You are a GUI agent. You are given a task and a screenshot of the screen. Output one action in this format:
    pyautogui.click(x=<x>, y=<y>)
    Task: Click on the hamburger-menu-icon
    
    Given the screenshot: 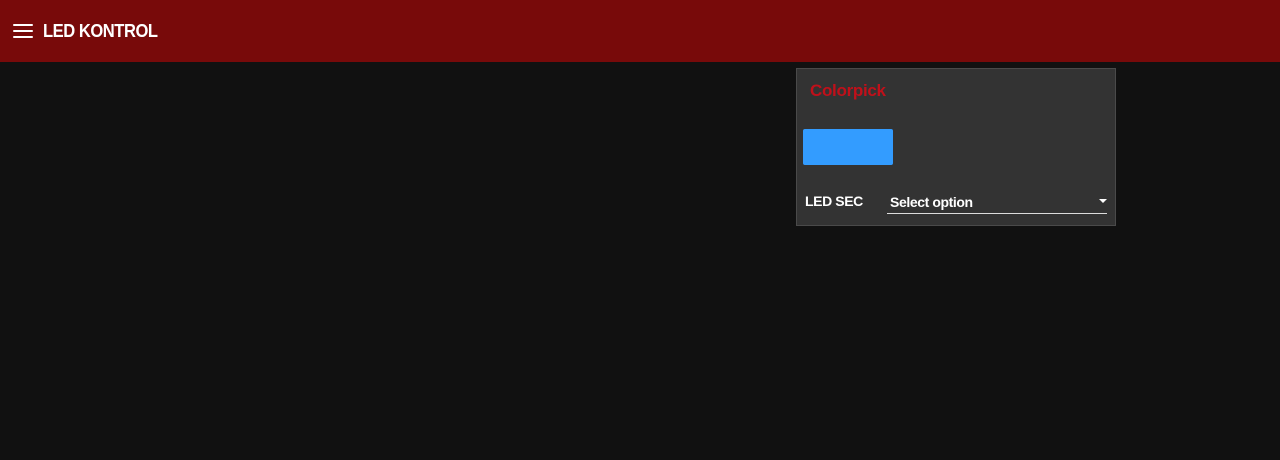 What is the action you would take?
    pyautogui.click(x=23, y=31)
    